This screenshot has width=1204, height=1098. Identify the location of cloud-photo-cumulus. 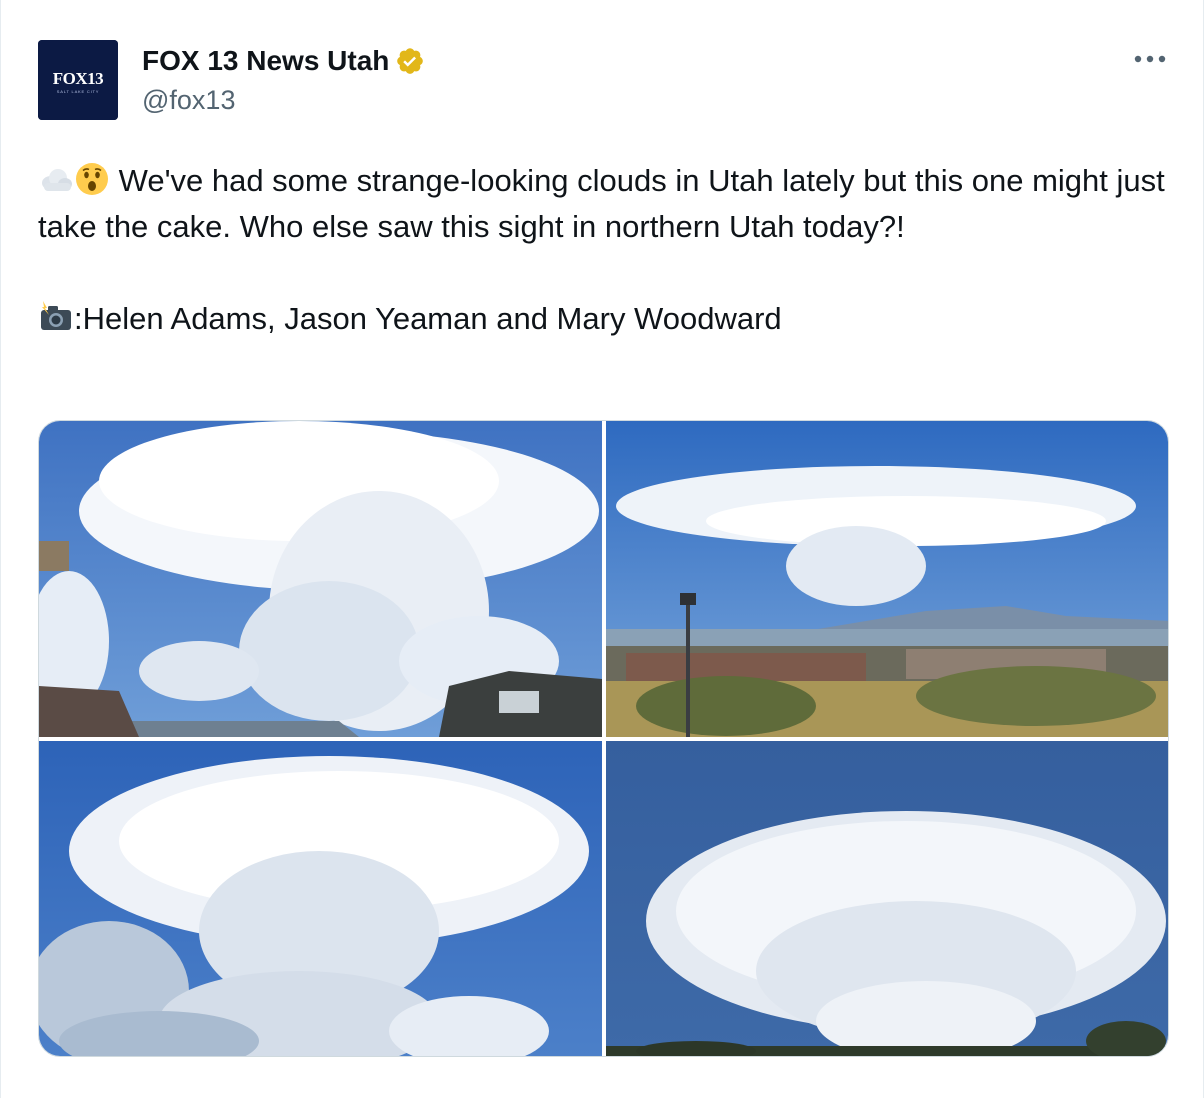
(320, 898).